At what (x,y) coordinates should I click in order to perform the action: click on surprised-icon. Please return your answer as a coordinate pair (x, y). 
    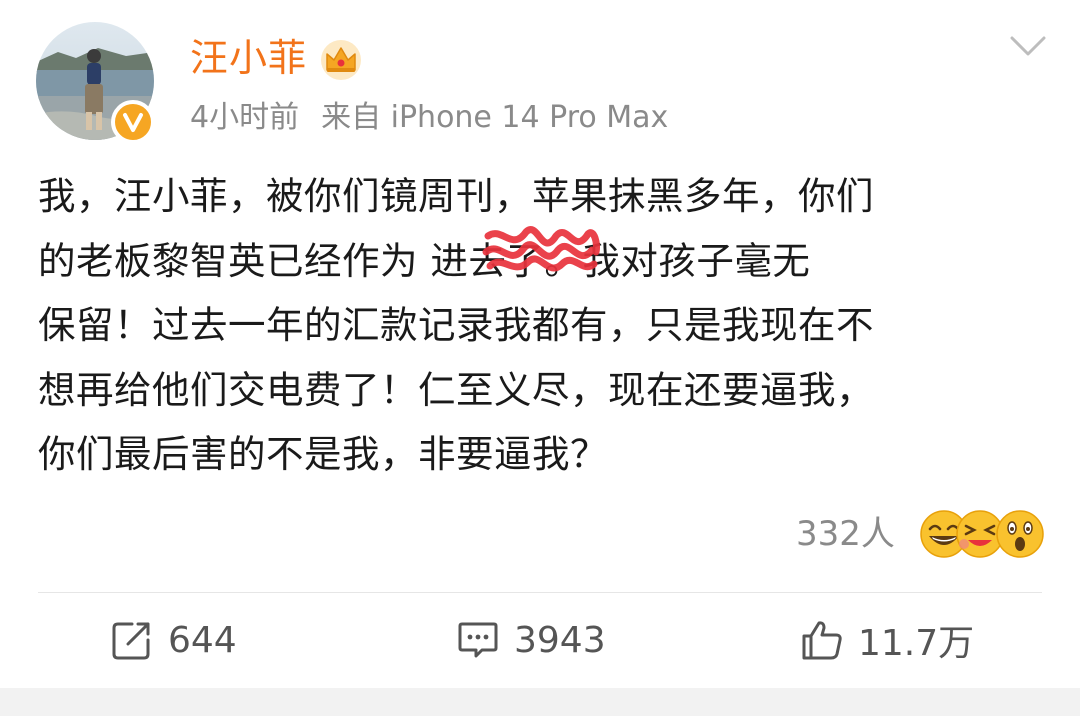
    Looking at the image, I should click on (1020, 534).